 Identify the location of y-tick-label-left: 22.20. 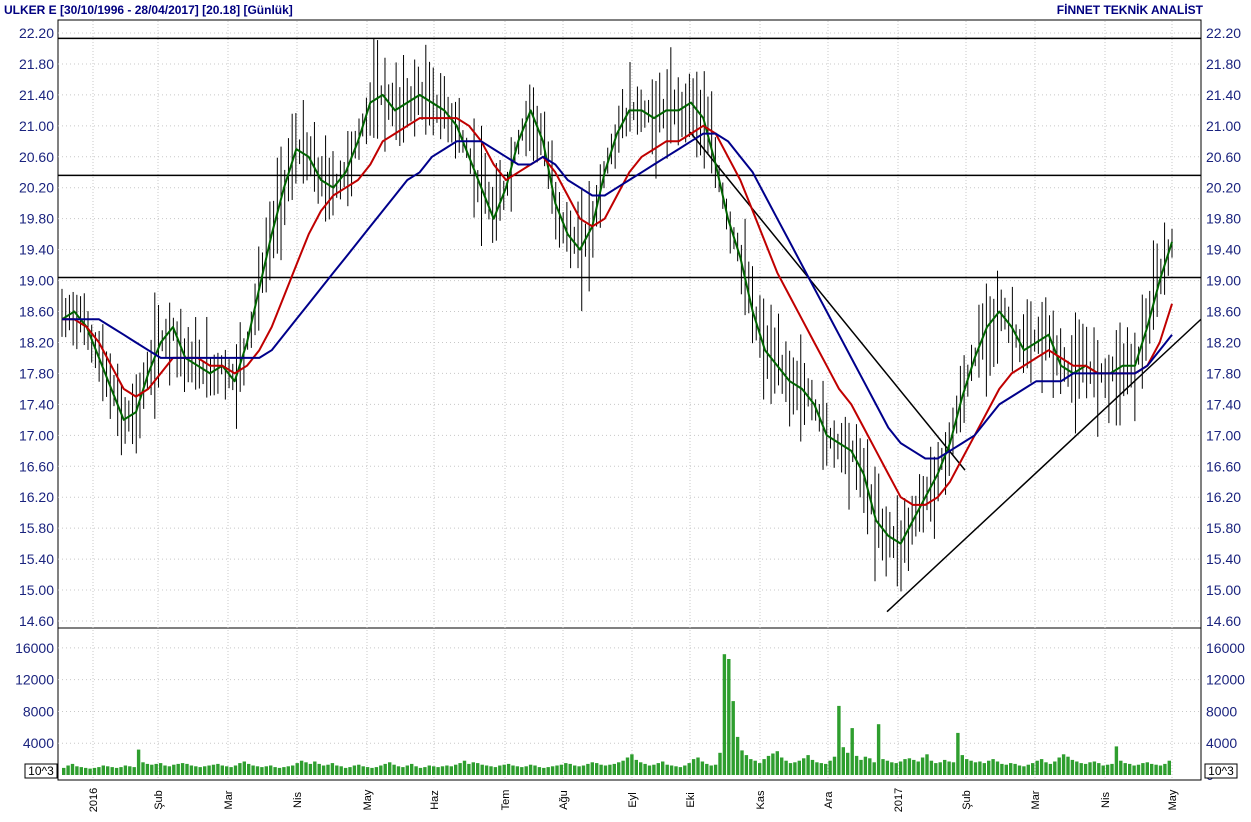
(36, 33).